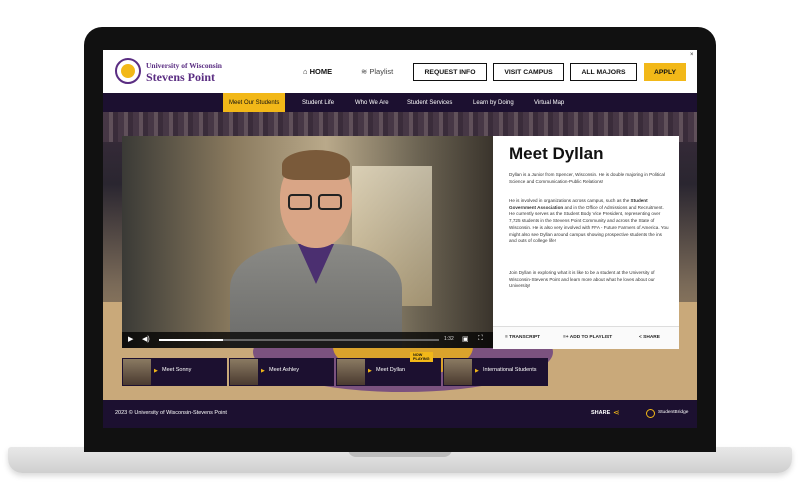 The height and width of the screenshot is (500, 800). What do you see at coordinates (480, 339) in the screenshot?
I see `fullscreen-icon: ⛶` at bounding box center [480, 339].